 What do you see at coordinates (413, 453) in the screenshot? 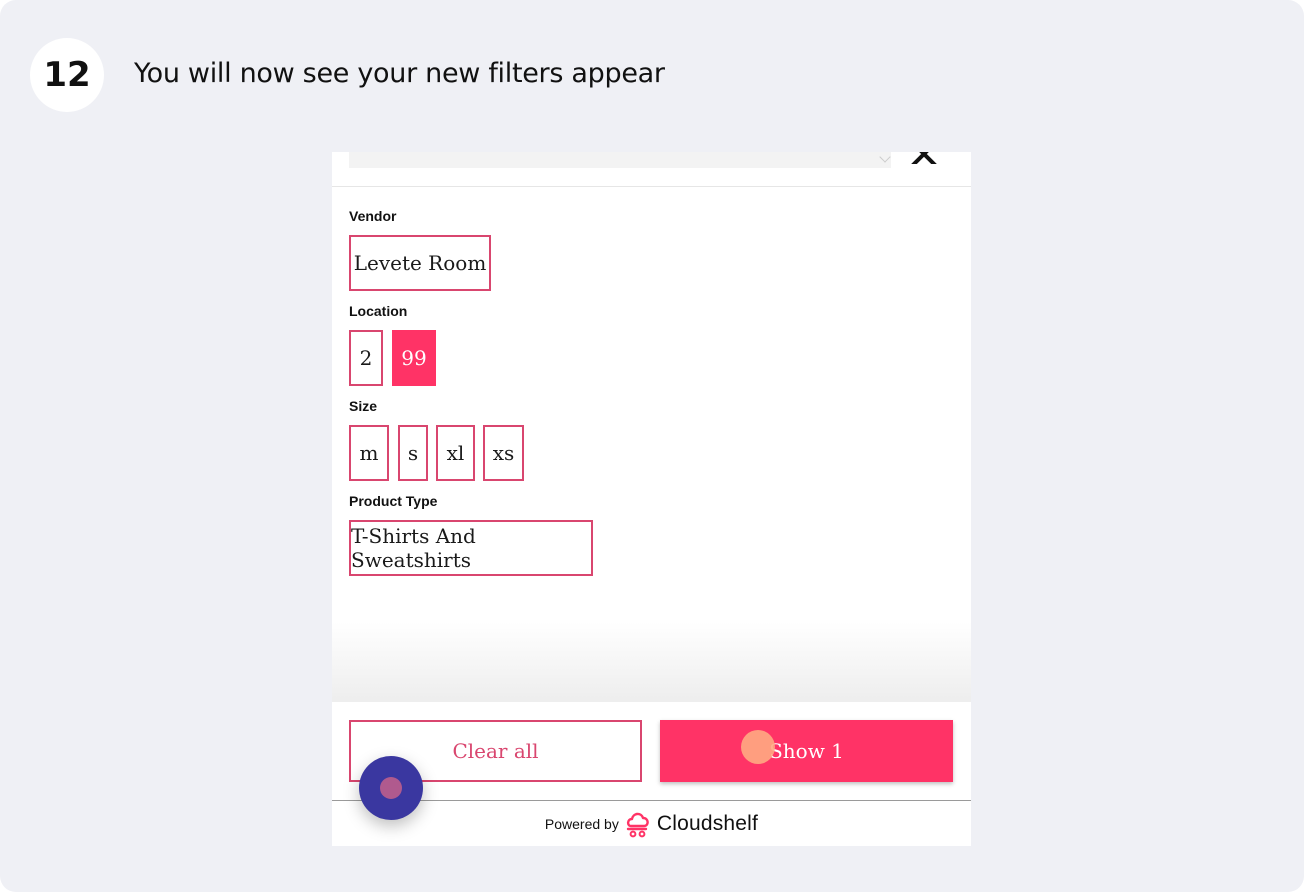
I see `filter-chip-size-s: s` at bounding box center [413, 453].